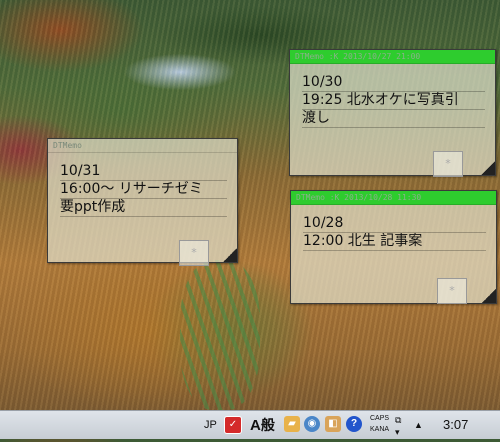 The height and width of the screenshot is (442, 500). I want to click on check-icon: ✓, so click(233, 425).